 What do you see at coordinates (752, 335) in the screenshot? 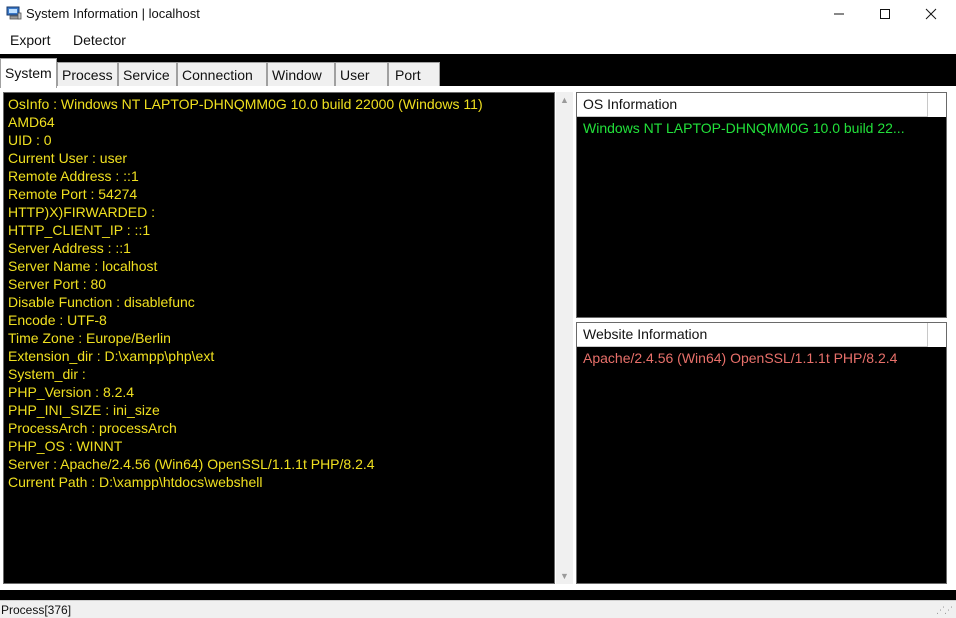
I see `website-information-header: Website Information` at bounding box center [752, 335].